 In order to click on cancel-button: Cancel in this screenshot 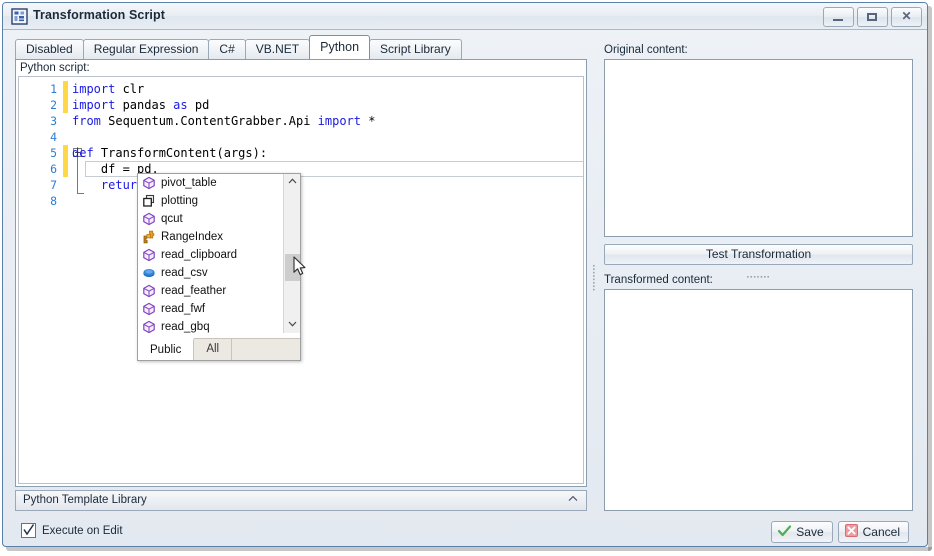, I will do `click(873, 532)`.